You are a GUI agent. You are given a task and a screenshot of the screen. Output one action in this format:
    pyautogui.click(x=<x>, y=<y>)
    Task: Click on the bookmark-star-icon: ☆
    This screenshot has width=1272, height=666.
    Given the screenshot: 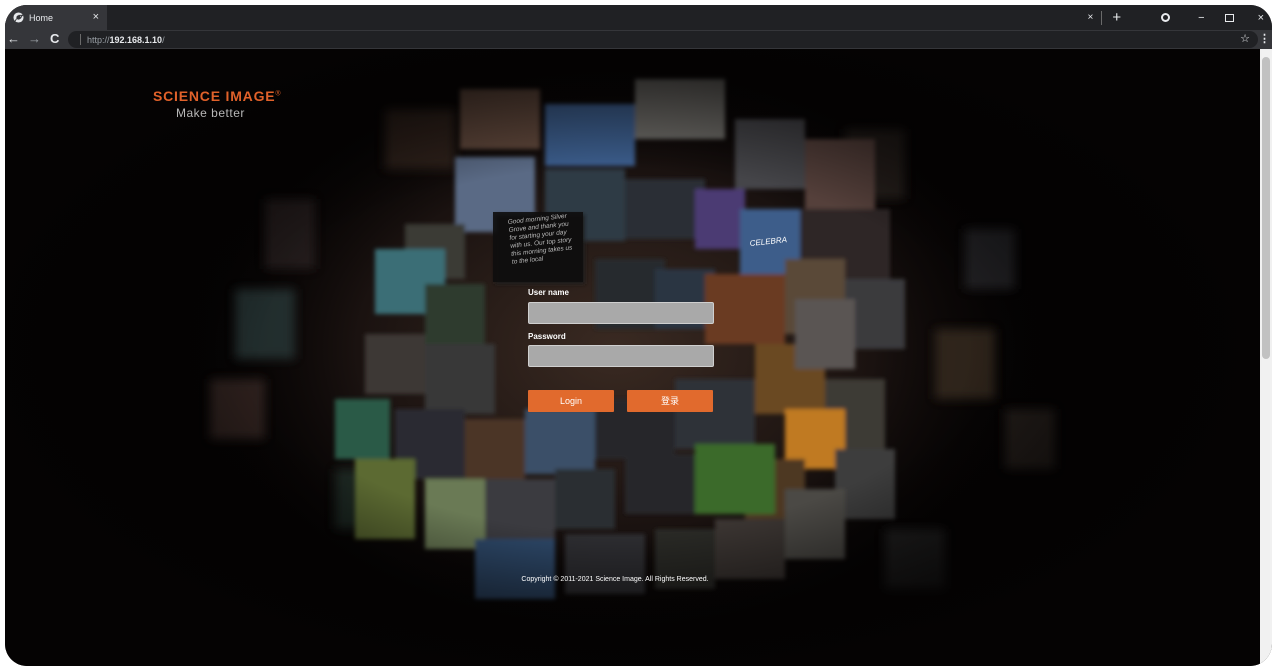 What is the action you would take?
    pyautogui.click(x=1245, y=38)
    